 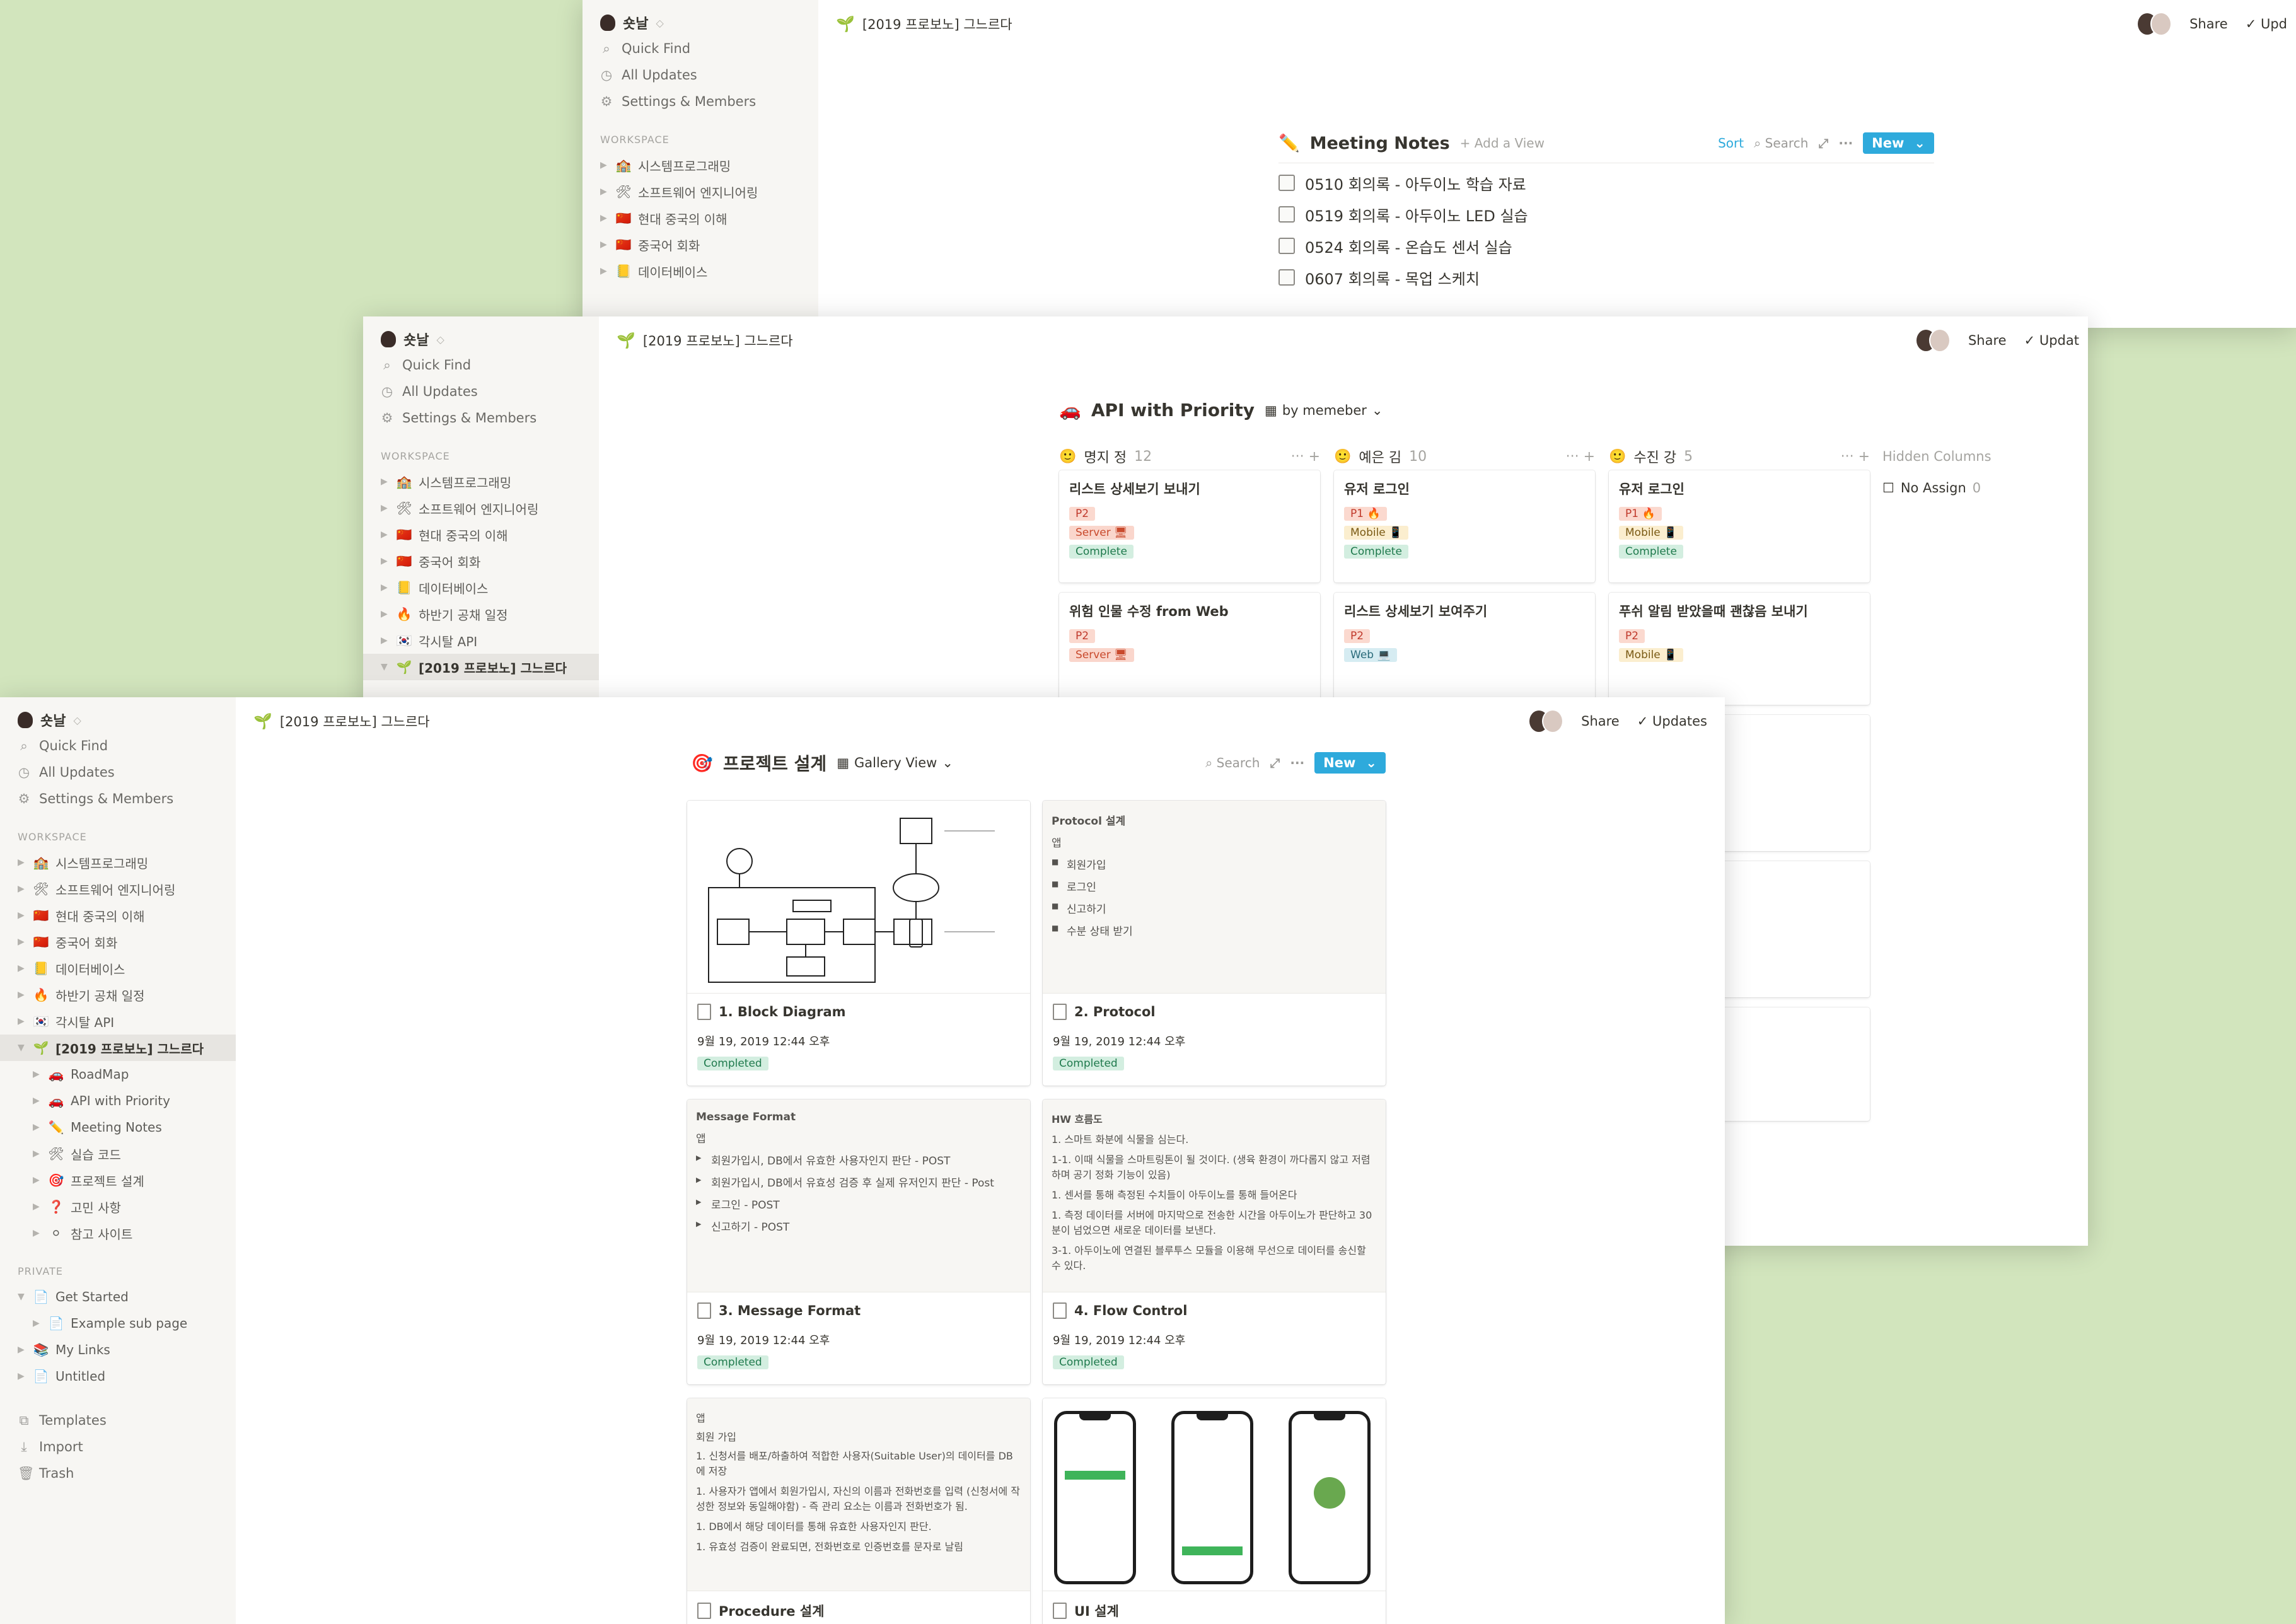 I want to click on trash-link: 🗑 Trash, so click(x=118, y=1473).